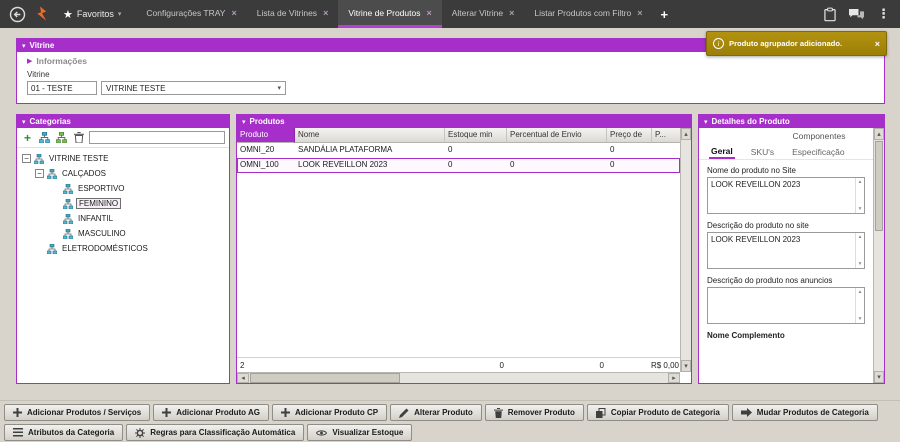  Describe the element at coordinates (211, 412) in the screenshot. I see `add-product-ag-button: Adicionar Produto AG` at that location.